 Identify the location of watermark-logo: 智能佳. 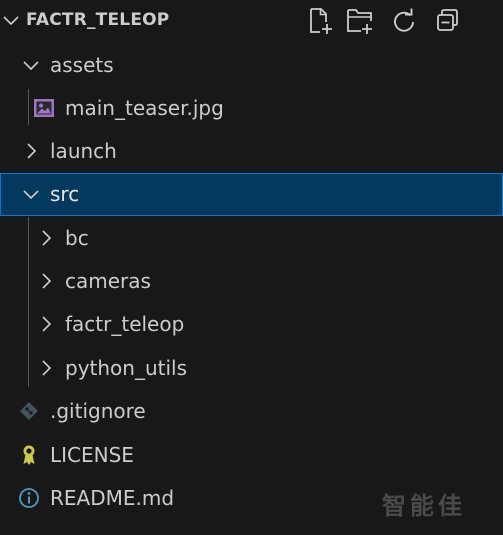
(424, 506).